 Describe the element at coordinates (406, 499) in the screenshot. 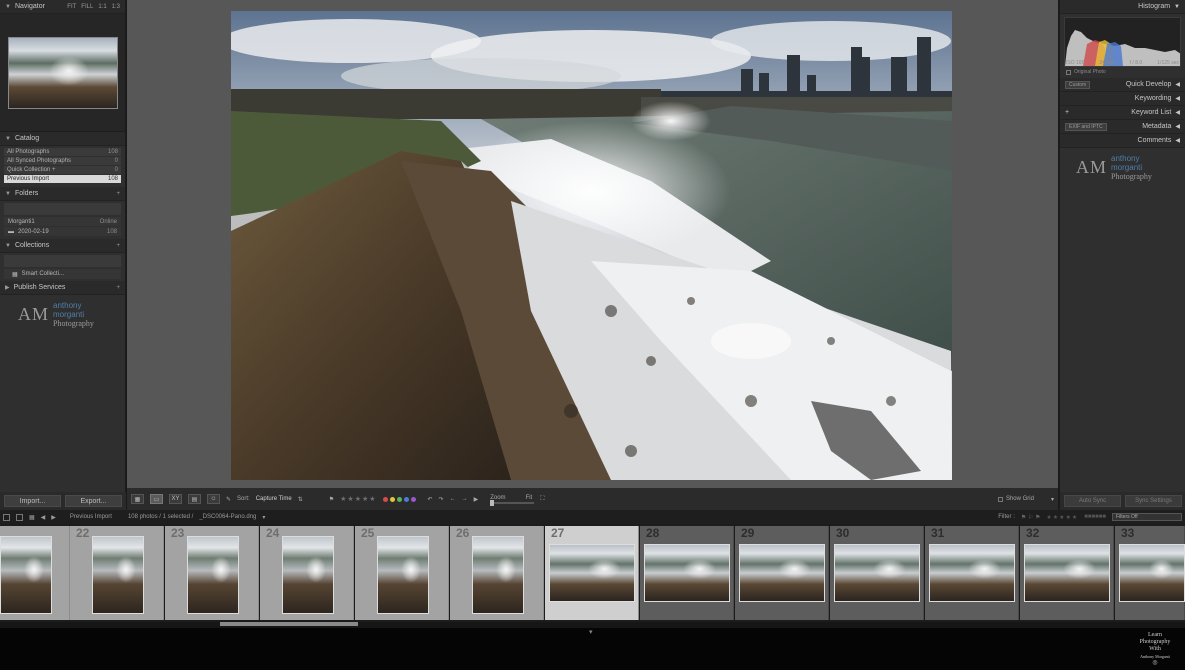

I see `color-label-blue` at that location.